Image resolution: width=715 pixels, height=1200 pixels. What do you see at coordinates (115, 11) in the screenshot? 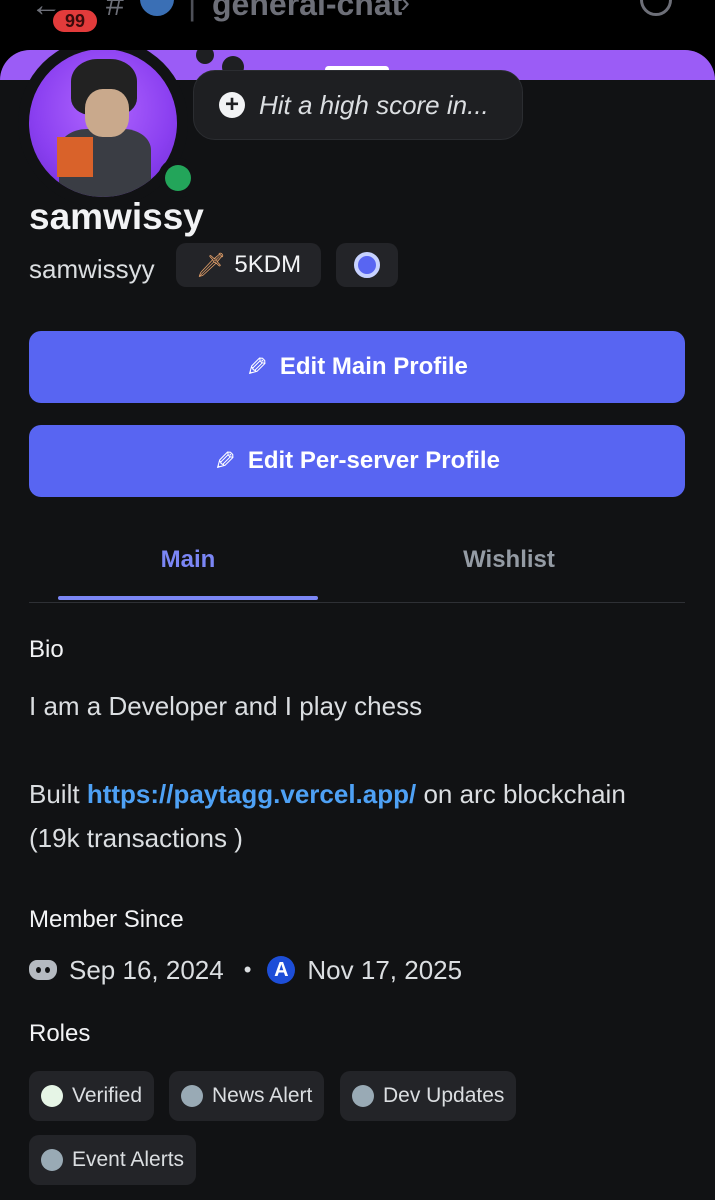
I see `hash-icon: #` at bounding box center [115, 11].